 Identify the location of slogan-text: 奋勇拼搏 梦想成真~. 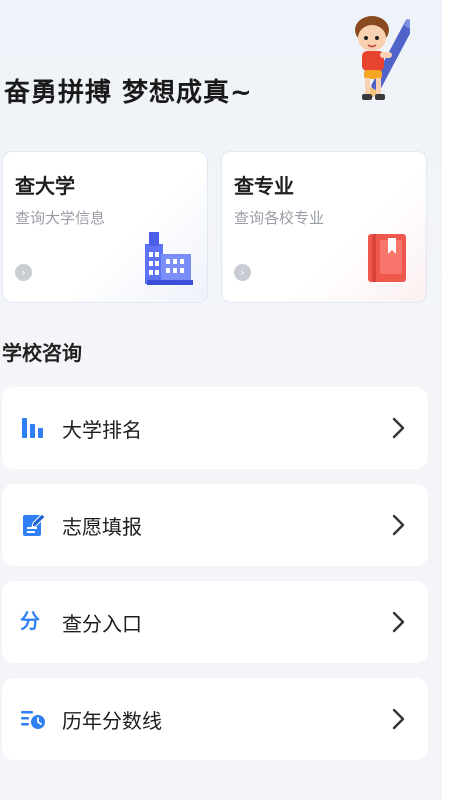
(128, 93).